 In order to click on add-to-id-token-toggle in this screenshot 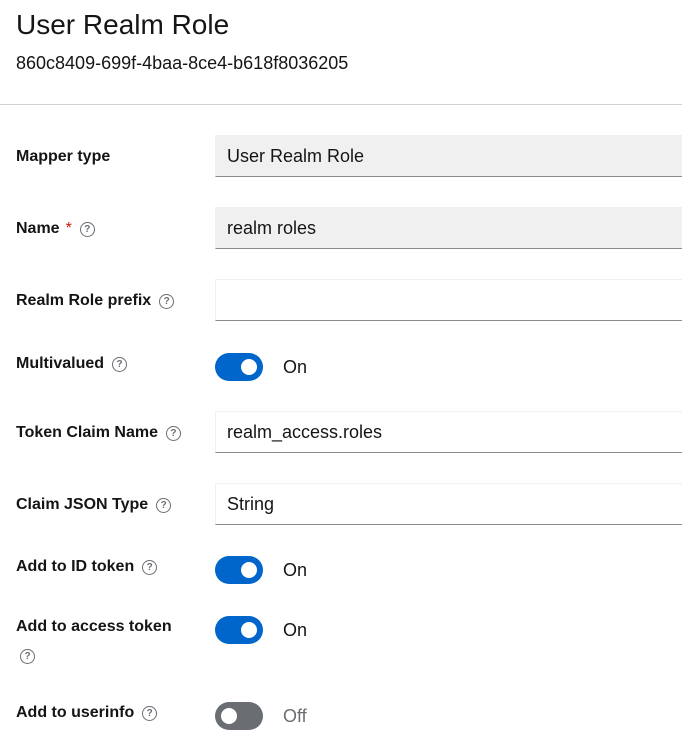, I will do `click(239, 570)`.